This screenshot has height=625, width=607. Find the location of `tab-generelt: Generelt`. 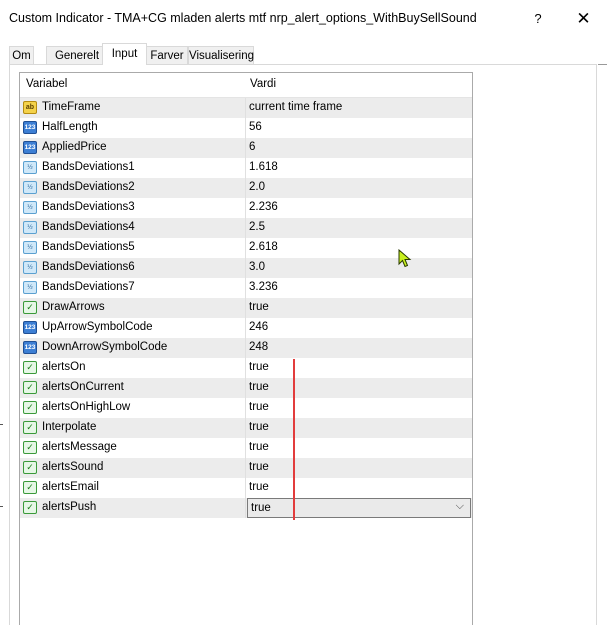

tab-generelt: Generelt is located at coordinates (77, 55).